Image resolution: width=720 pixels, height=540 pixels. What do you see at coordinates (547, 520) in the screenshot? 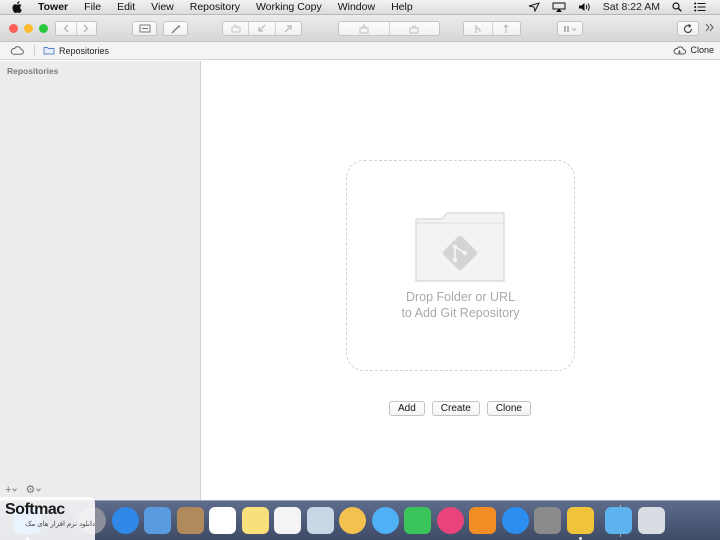
I see `system-preferences-icon` at bounding box center [547, 520].